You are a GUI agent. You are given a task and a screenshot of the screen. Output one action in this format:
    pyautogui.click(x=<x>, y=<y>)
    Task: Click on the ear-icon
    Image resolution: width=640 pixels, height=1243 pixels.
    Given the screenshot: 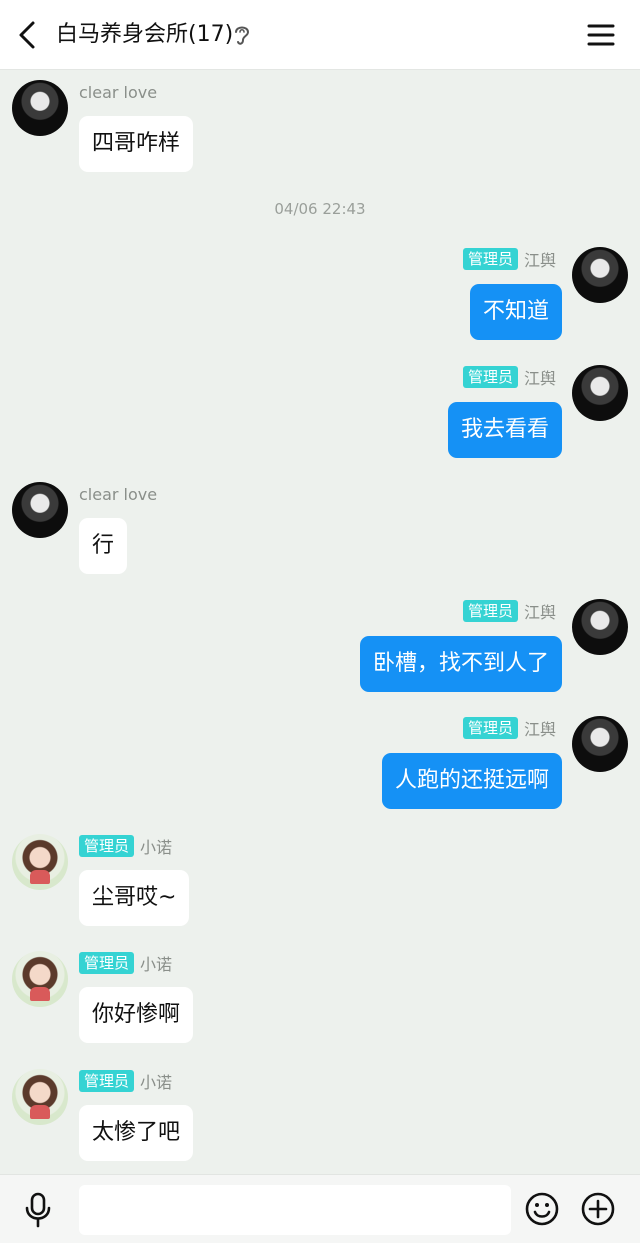 What is the action you would take?
    pyautogui.click(x=242, y=35)
    